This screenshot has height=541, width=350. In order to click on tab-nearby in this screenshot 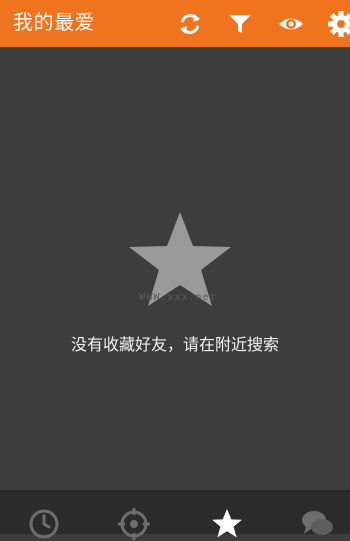, I will do `click(133, 515)`.